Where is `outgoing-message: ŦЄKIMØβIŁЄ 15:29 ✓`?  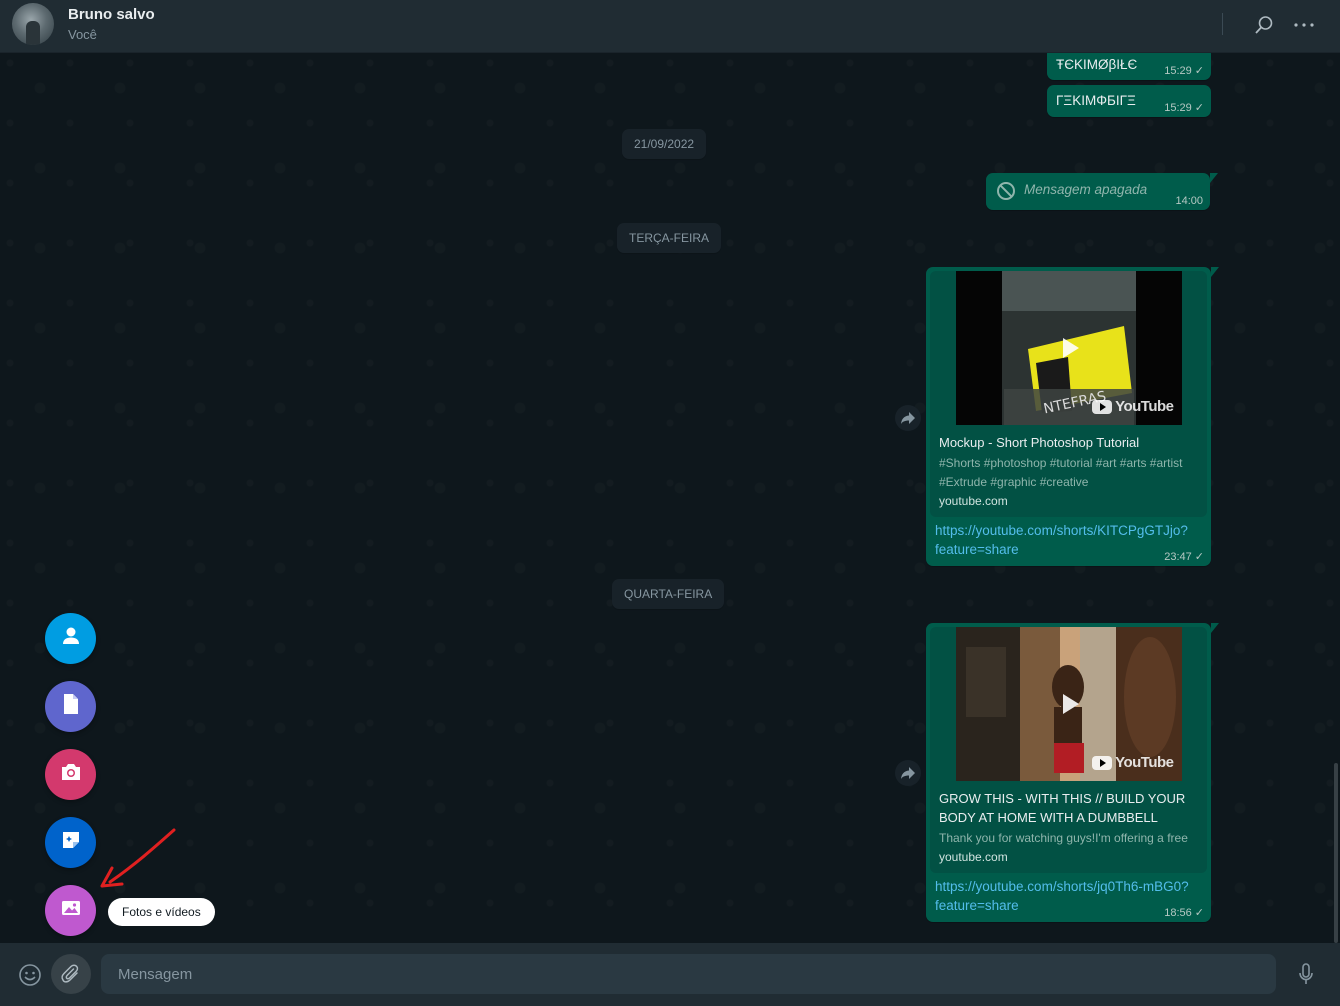
outgoing-message: ŦЄKIMØβIŁЄ 15:29 ✓ is located at coordinates (1129, 66).